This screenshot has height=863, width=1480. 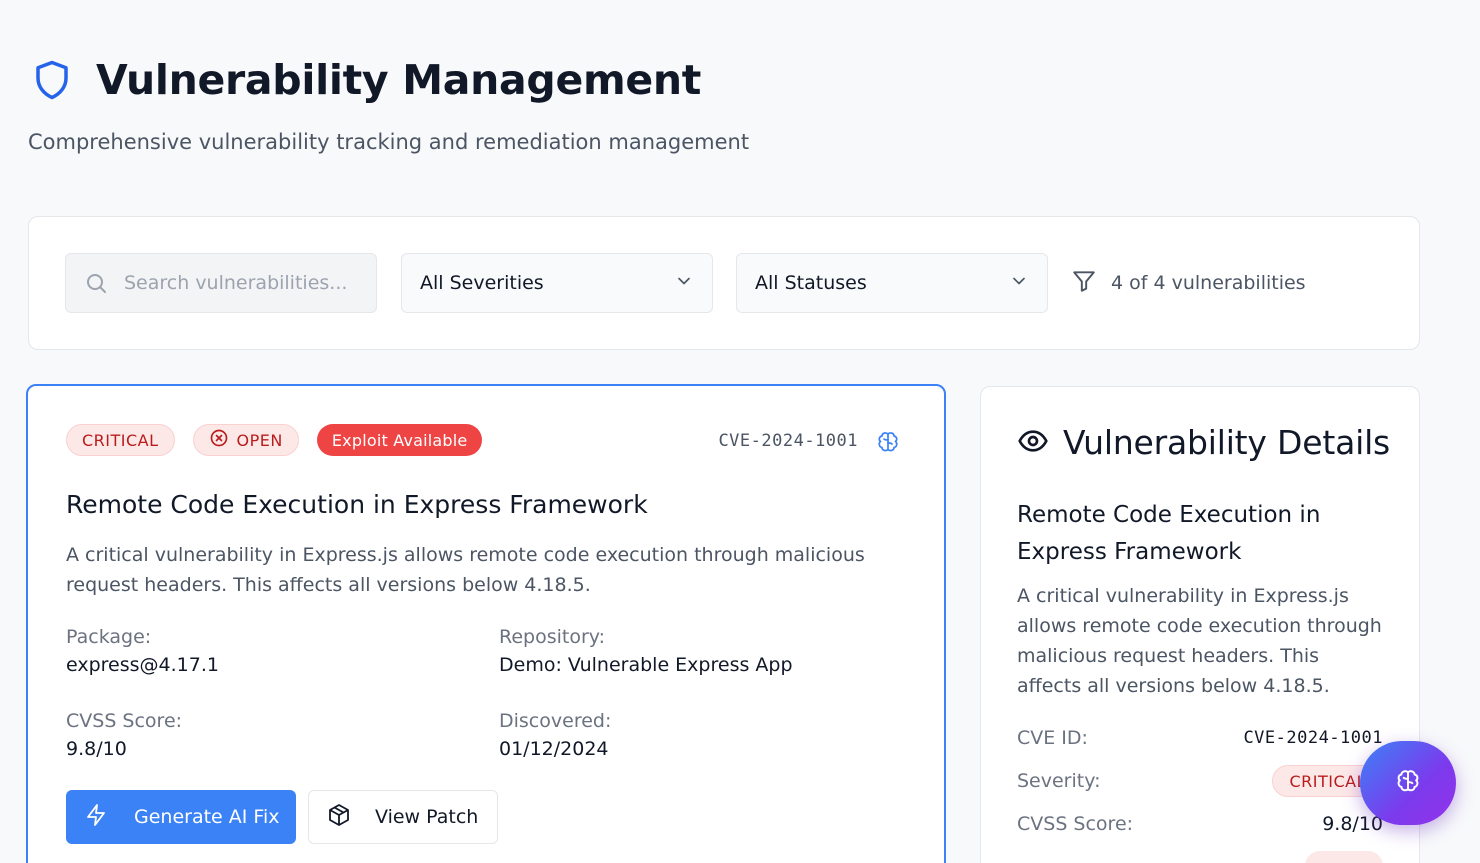 I want to click on status-badge-label: OPEN, so click(x=259, y=440).